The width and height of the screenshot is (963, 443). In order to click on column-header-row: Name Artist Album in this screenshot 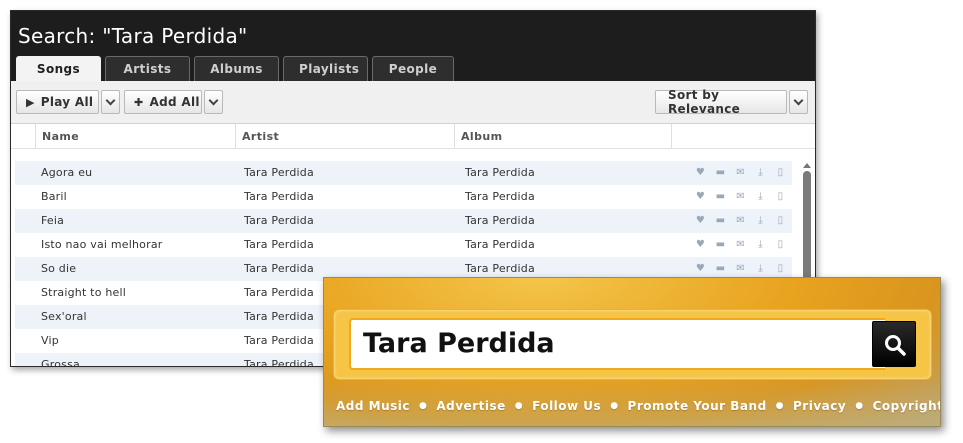, I will do `click(413, 136)`.